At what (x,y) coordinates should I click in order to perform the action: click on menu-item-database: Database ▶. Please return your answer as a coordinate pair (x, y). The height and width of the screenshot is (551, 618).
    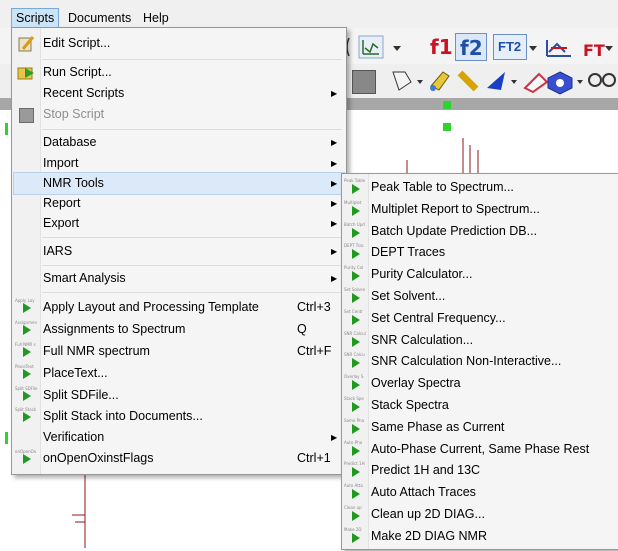
    Looking at the image, I should click on (179, 142).